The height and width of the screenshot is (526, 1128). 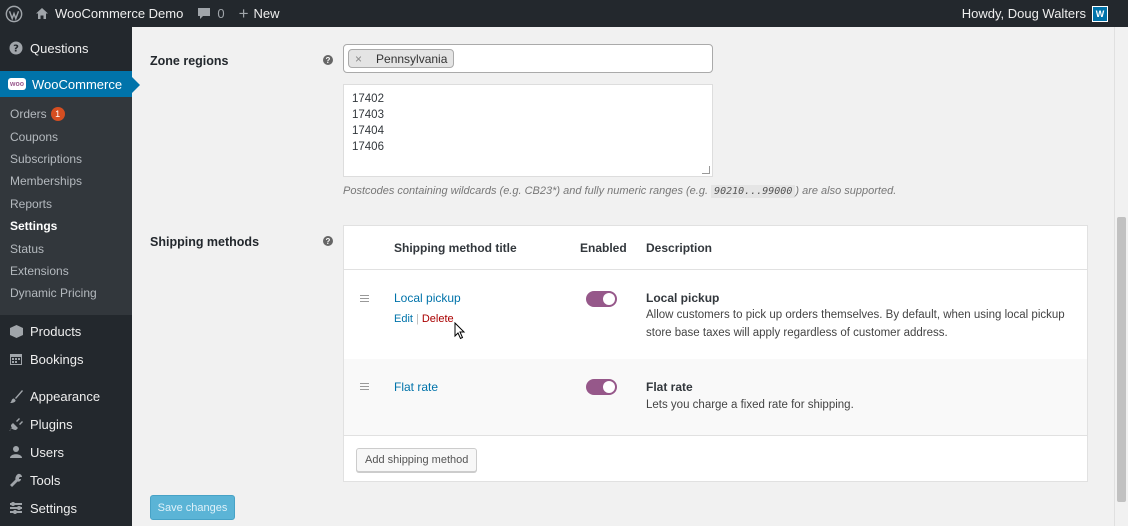 I want to click on sidebar-item-tools: Tools, so click(x=66, y=480).